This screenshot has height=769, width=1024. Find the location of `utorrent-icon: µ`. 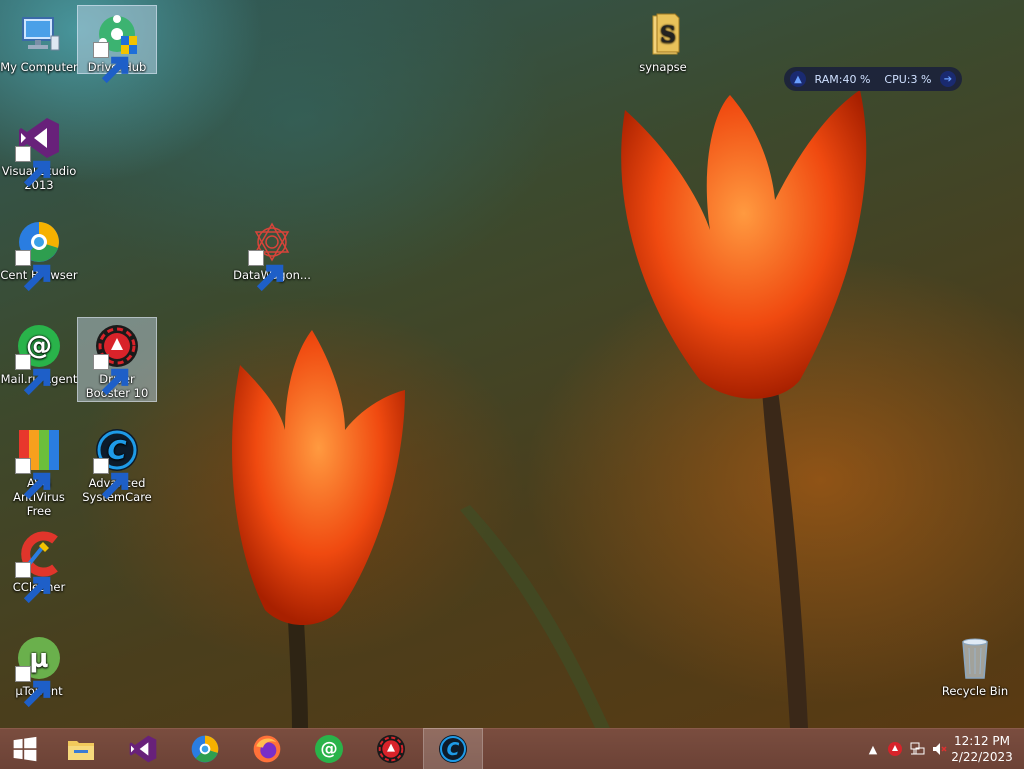

utorrent-icon: µ is located at coordinates (39, 671).